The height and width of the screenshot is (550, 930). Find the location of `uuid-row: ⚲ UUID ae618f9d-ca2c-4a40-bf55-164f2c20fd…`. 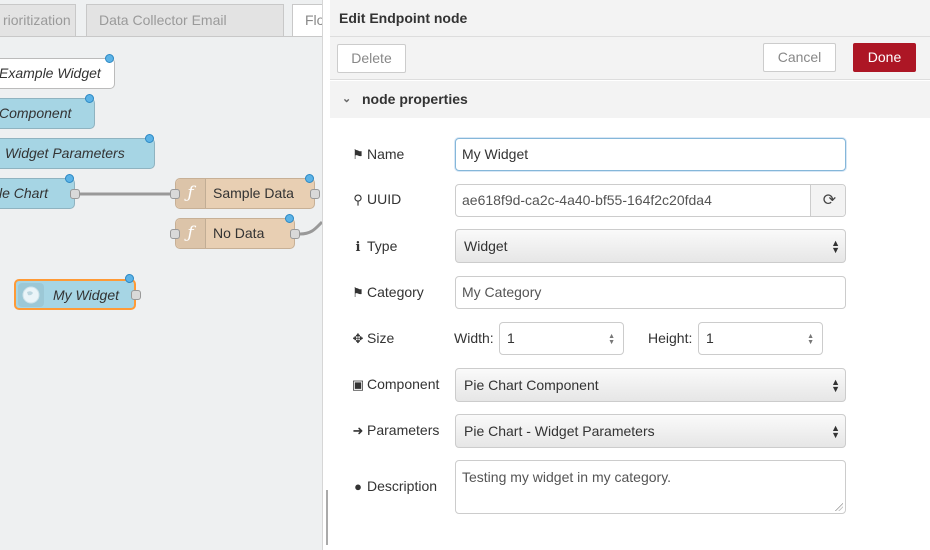

uuid-row: ⚲ UUID ae618f9d-ca2c-4a40-bf55-164f2c20fd… is located at coordinates (630, 201).